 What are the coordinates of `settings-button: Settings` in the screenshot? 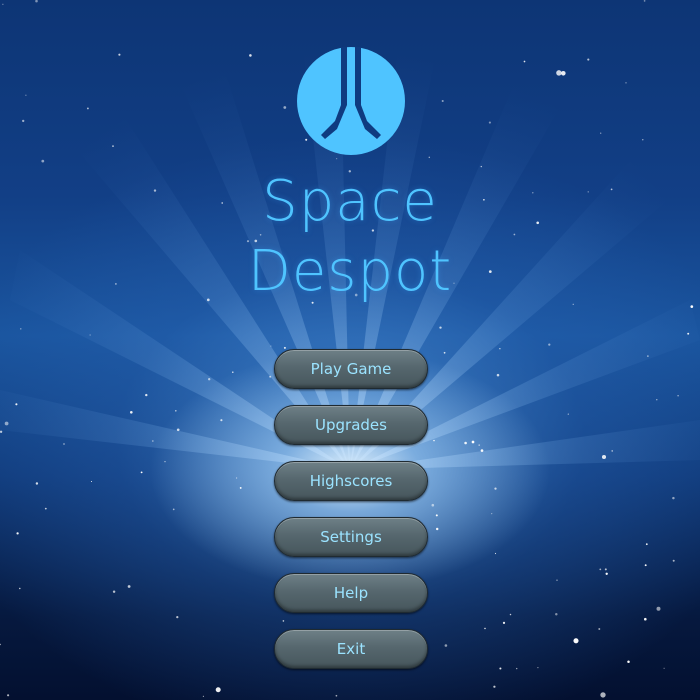 It's located at (351, 537).